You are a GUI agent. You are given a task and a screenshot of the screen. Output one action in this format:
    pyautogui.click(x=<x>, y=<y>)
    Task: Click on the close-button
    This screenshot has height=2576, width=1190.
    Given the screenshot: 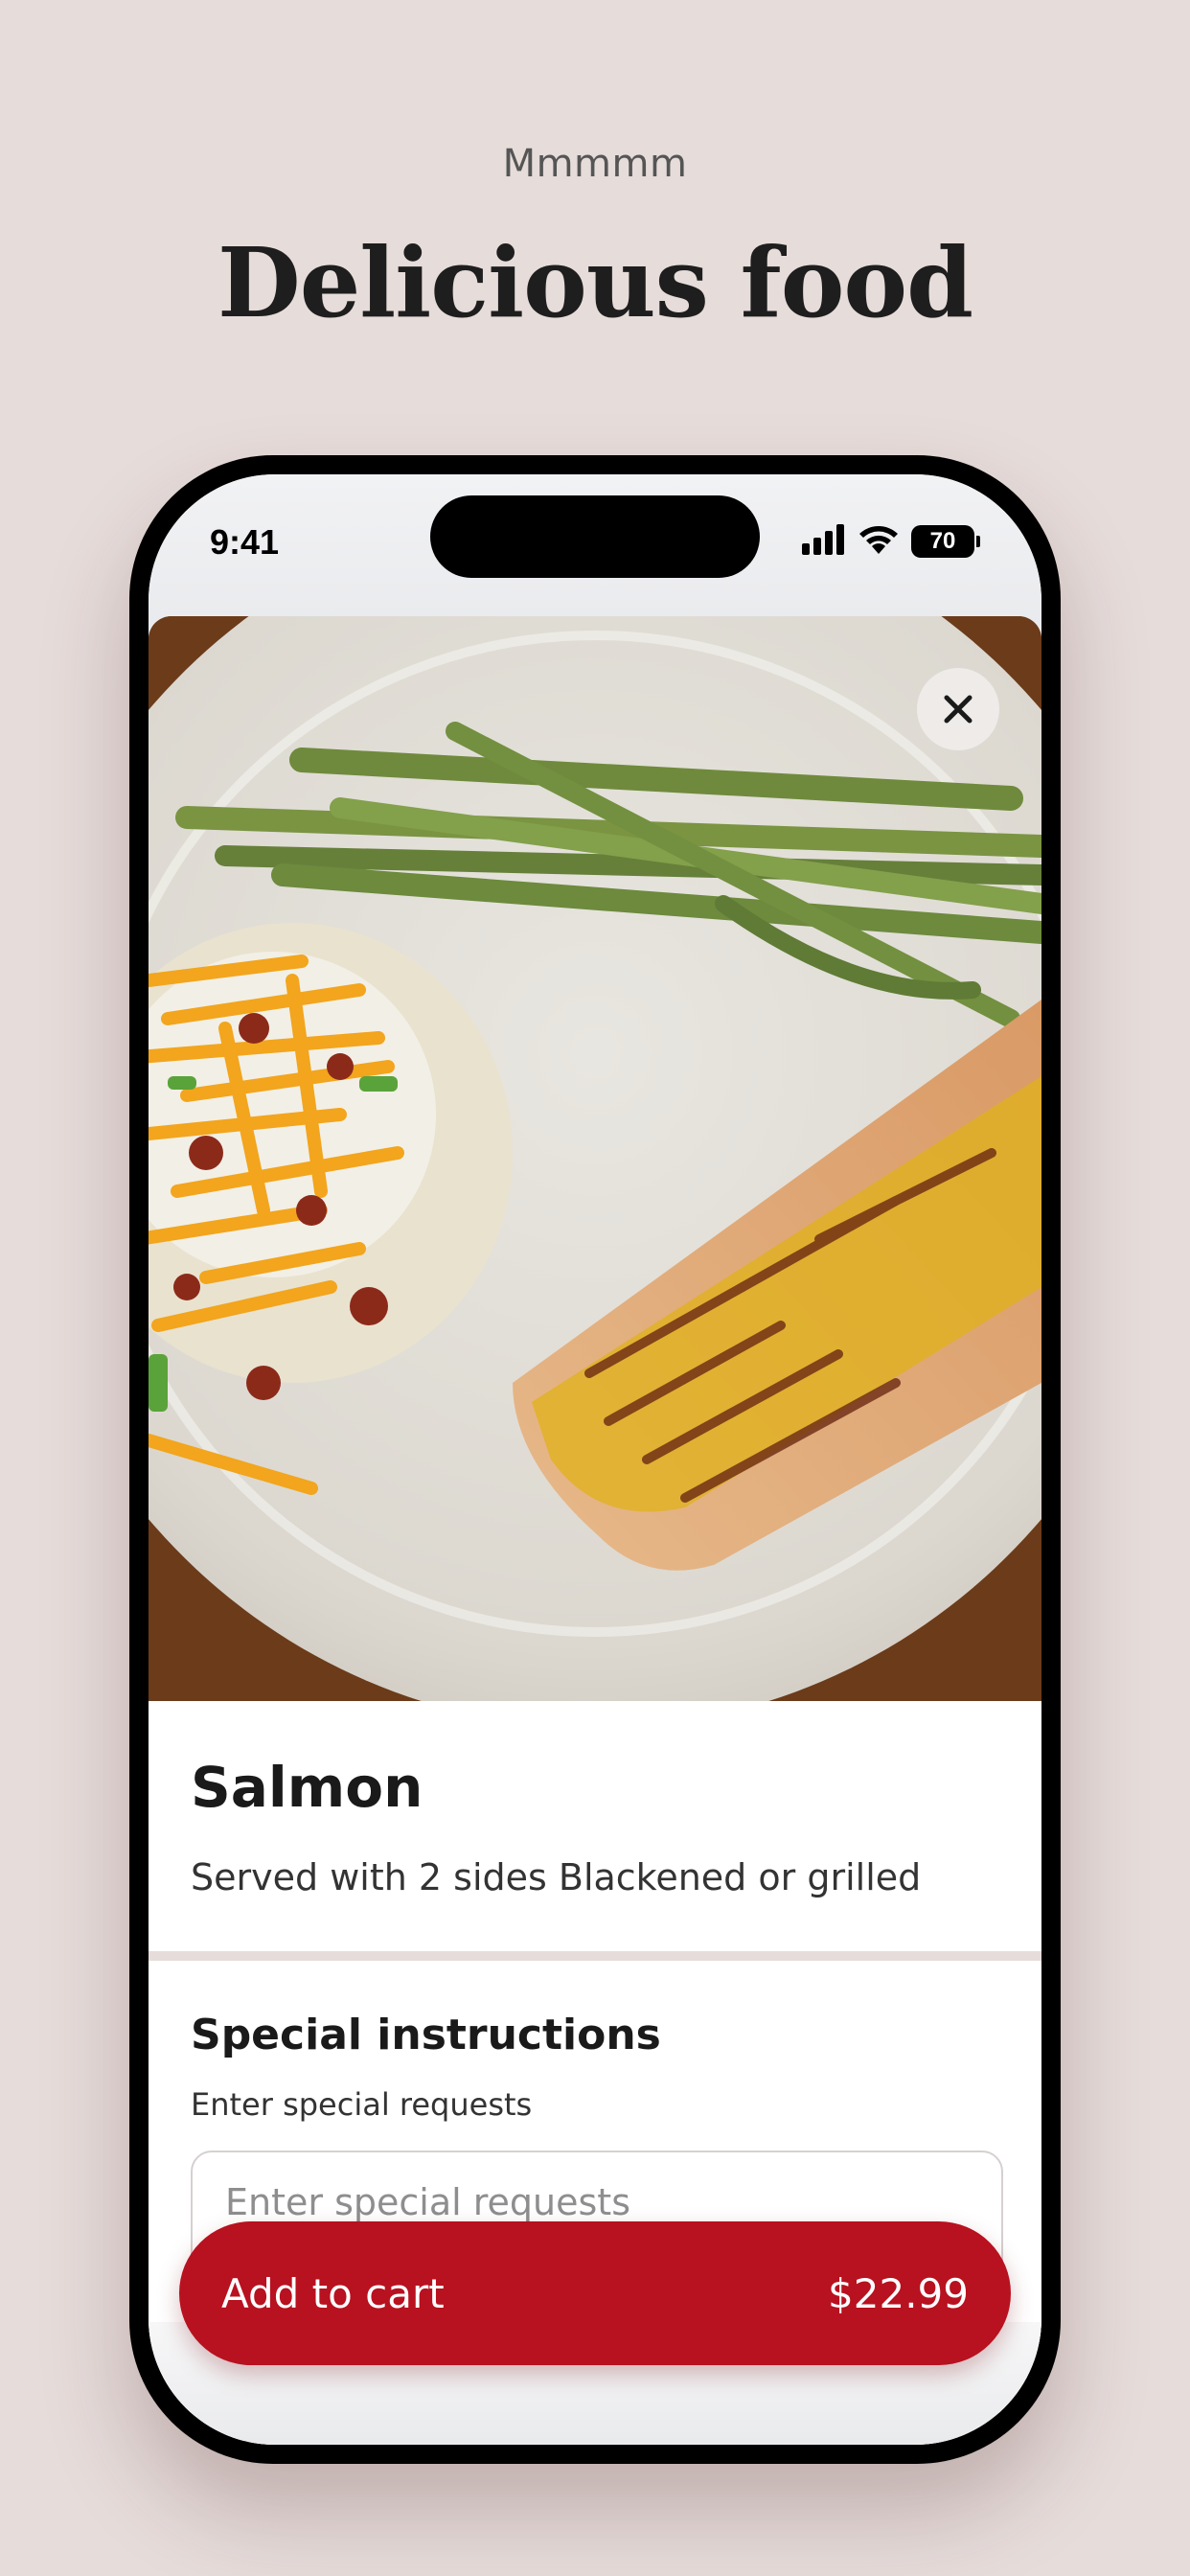 What is the action you would take?
    pyautogui.click(x=958, y=709)
    